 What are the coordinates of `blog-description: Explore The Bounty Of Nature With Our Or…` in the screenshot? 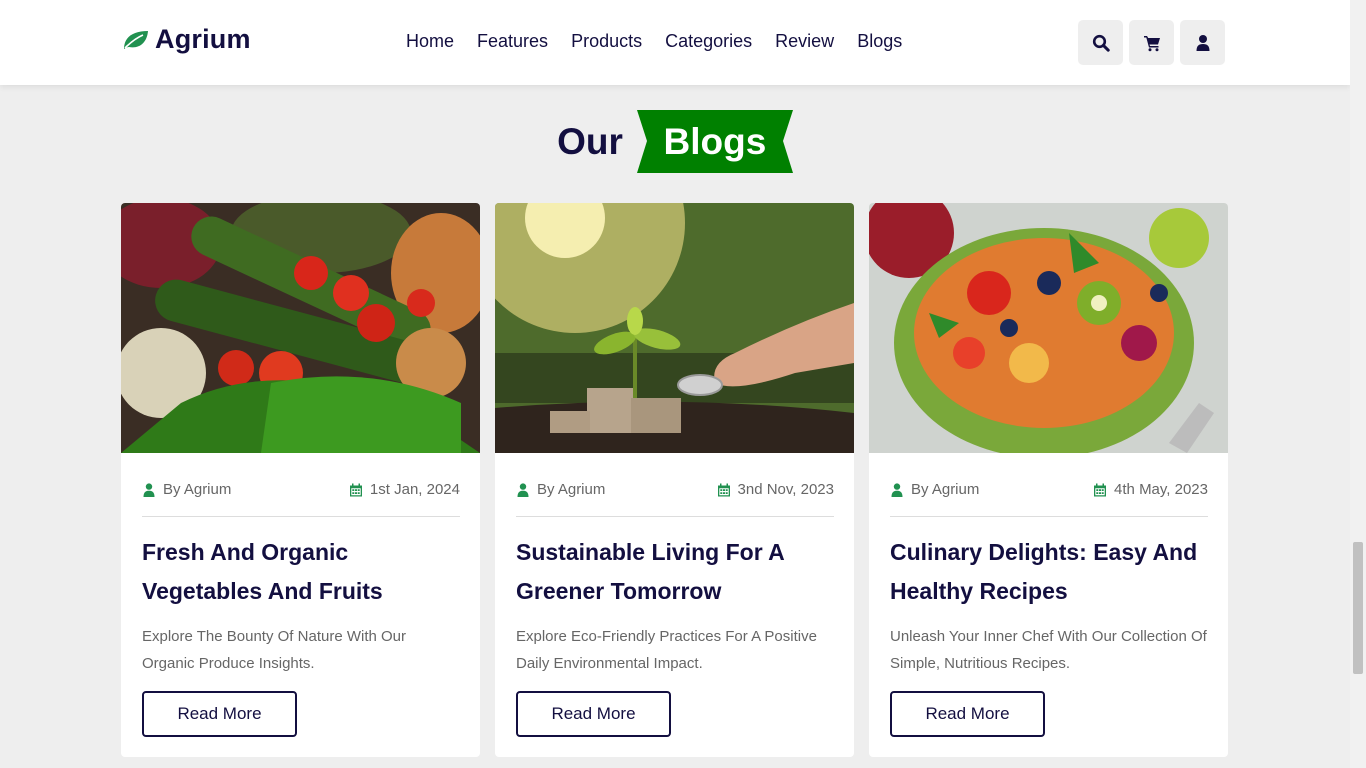 It's located at (274, 650).